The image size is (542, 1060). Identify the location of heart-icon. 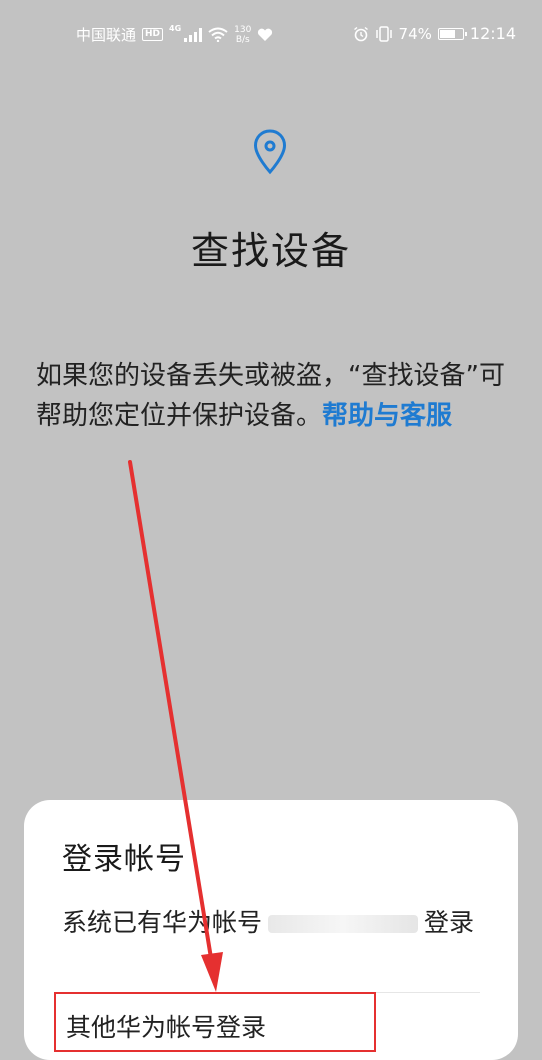
(265, 34).